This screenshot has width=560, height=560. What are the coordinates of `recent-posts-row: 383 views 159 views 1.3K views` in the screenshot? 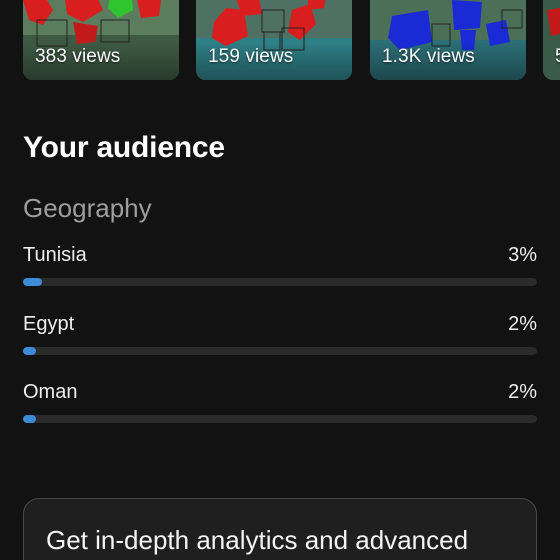 It's located at (280, 41).